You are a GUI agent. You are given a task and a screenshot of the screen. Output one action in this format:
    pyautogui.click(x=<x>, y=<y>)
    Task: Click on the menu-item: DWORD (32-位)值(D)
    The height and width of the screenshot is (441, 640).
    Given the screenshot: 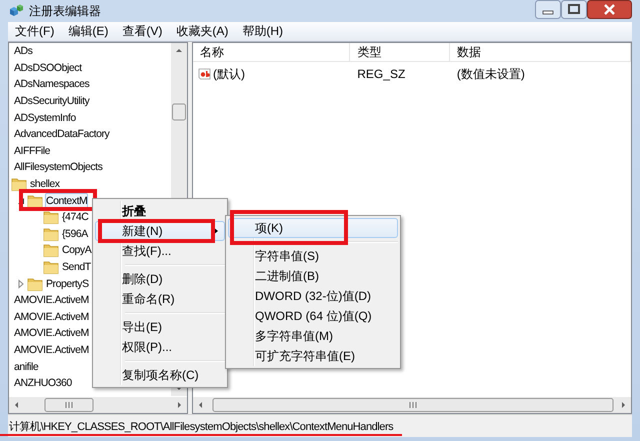 What is the action you would take?
    pyautogui.click(x=313, y=296)
    